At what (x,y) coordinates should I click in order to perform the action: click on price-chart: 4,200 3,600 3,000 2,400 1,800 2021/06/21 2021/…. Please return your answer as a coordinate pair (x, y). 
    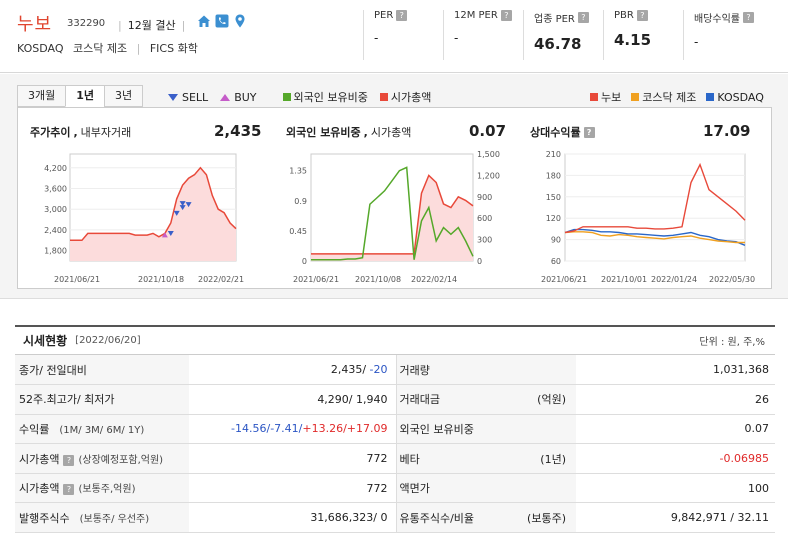
    Looking at the image, I should click on (144, 218).